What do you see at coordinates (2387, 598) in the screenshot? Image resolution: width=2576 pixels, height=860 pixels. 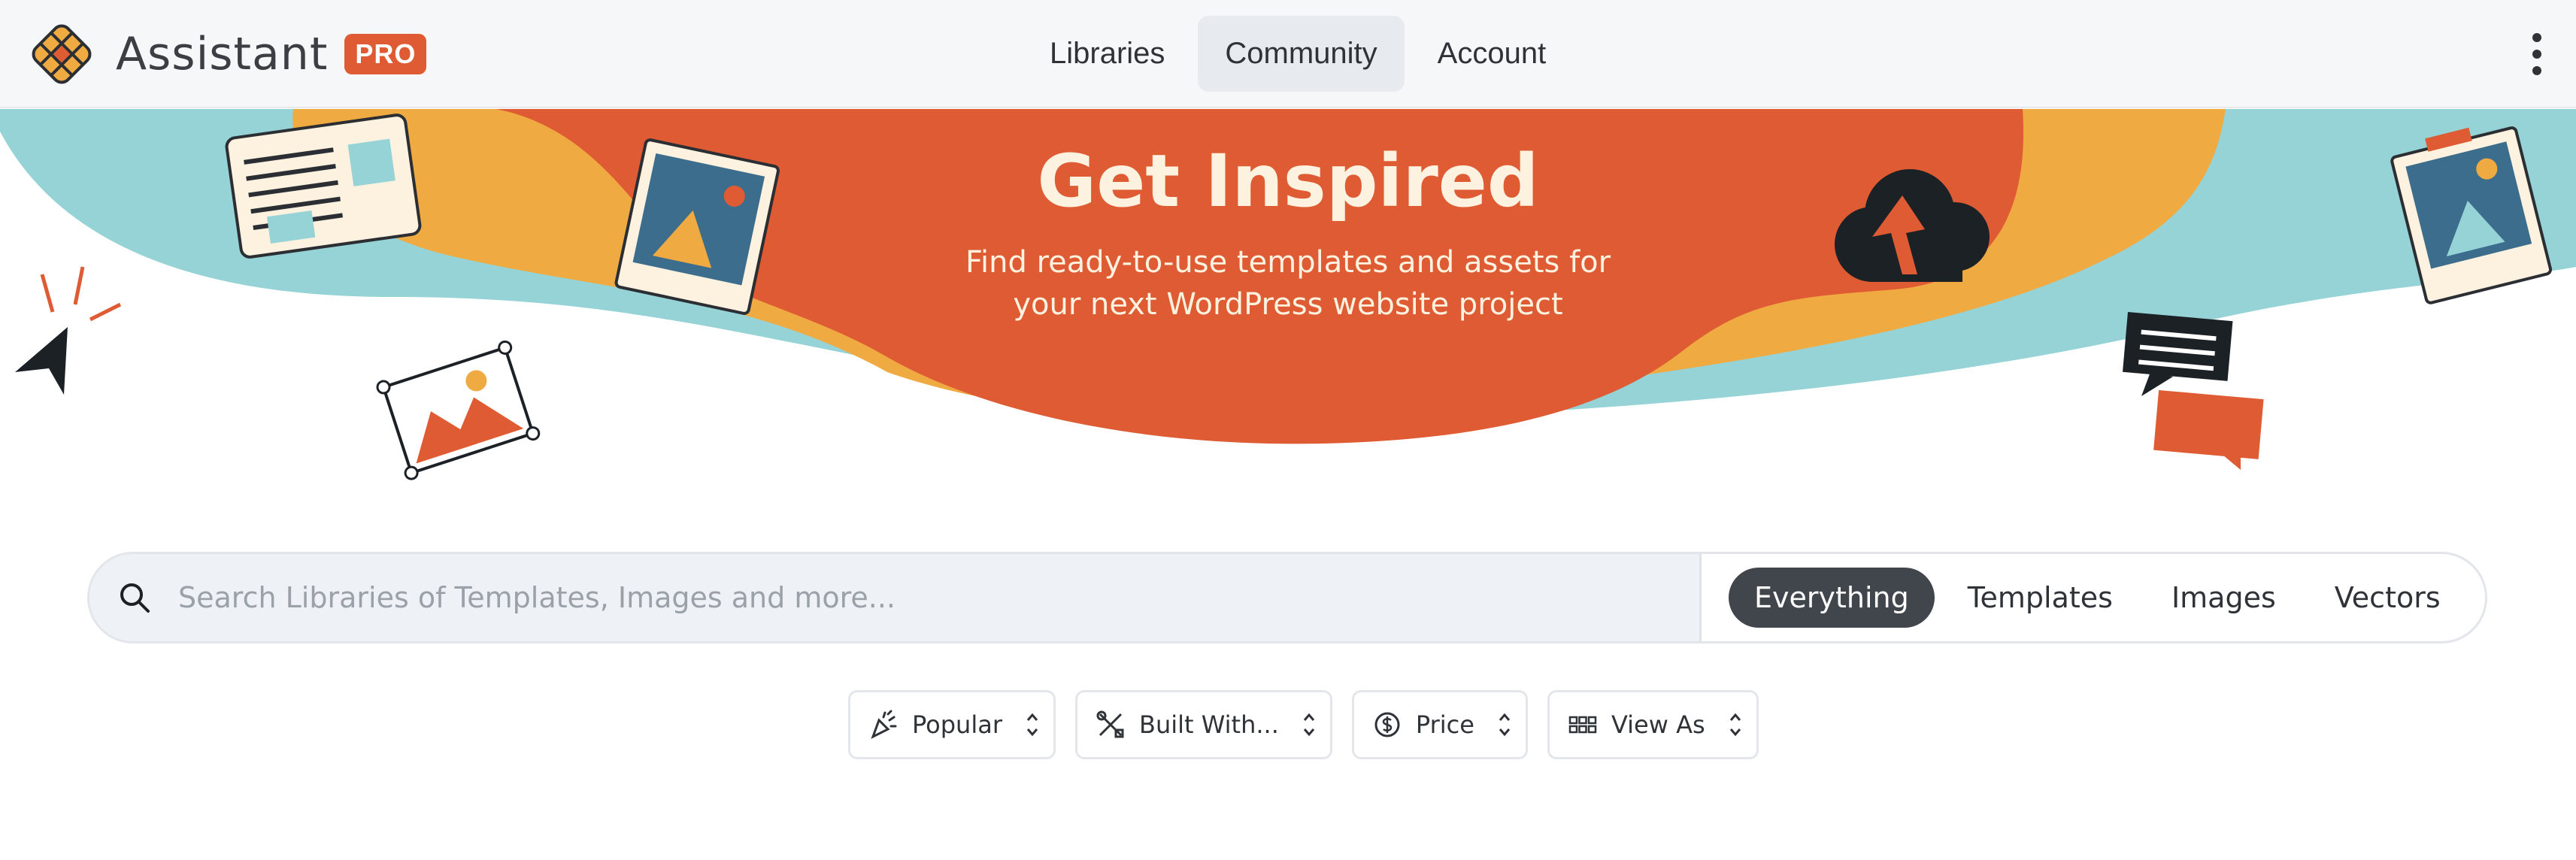 I see `tab-vectors: Vectors` at bounding box center [2387, 598].